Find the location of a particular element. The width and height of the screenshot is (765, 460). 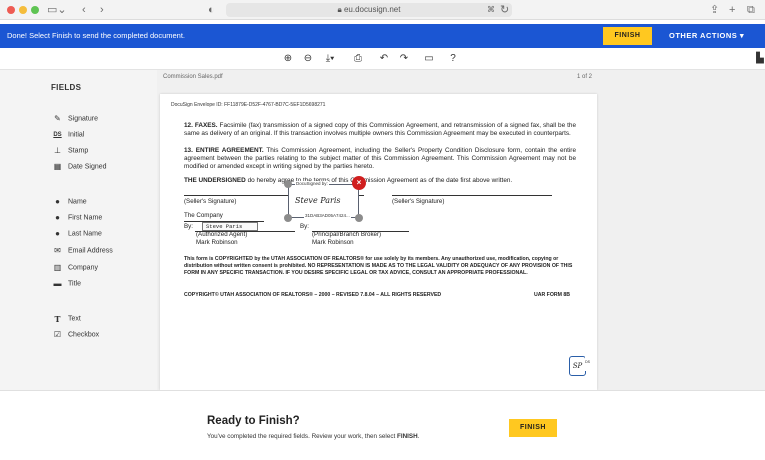

field-label: Name is located at coordinates (77, 202).